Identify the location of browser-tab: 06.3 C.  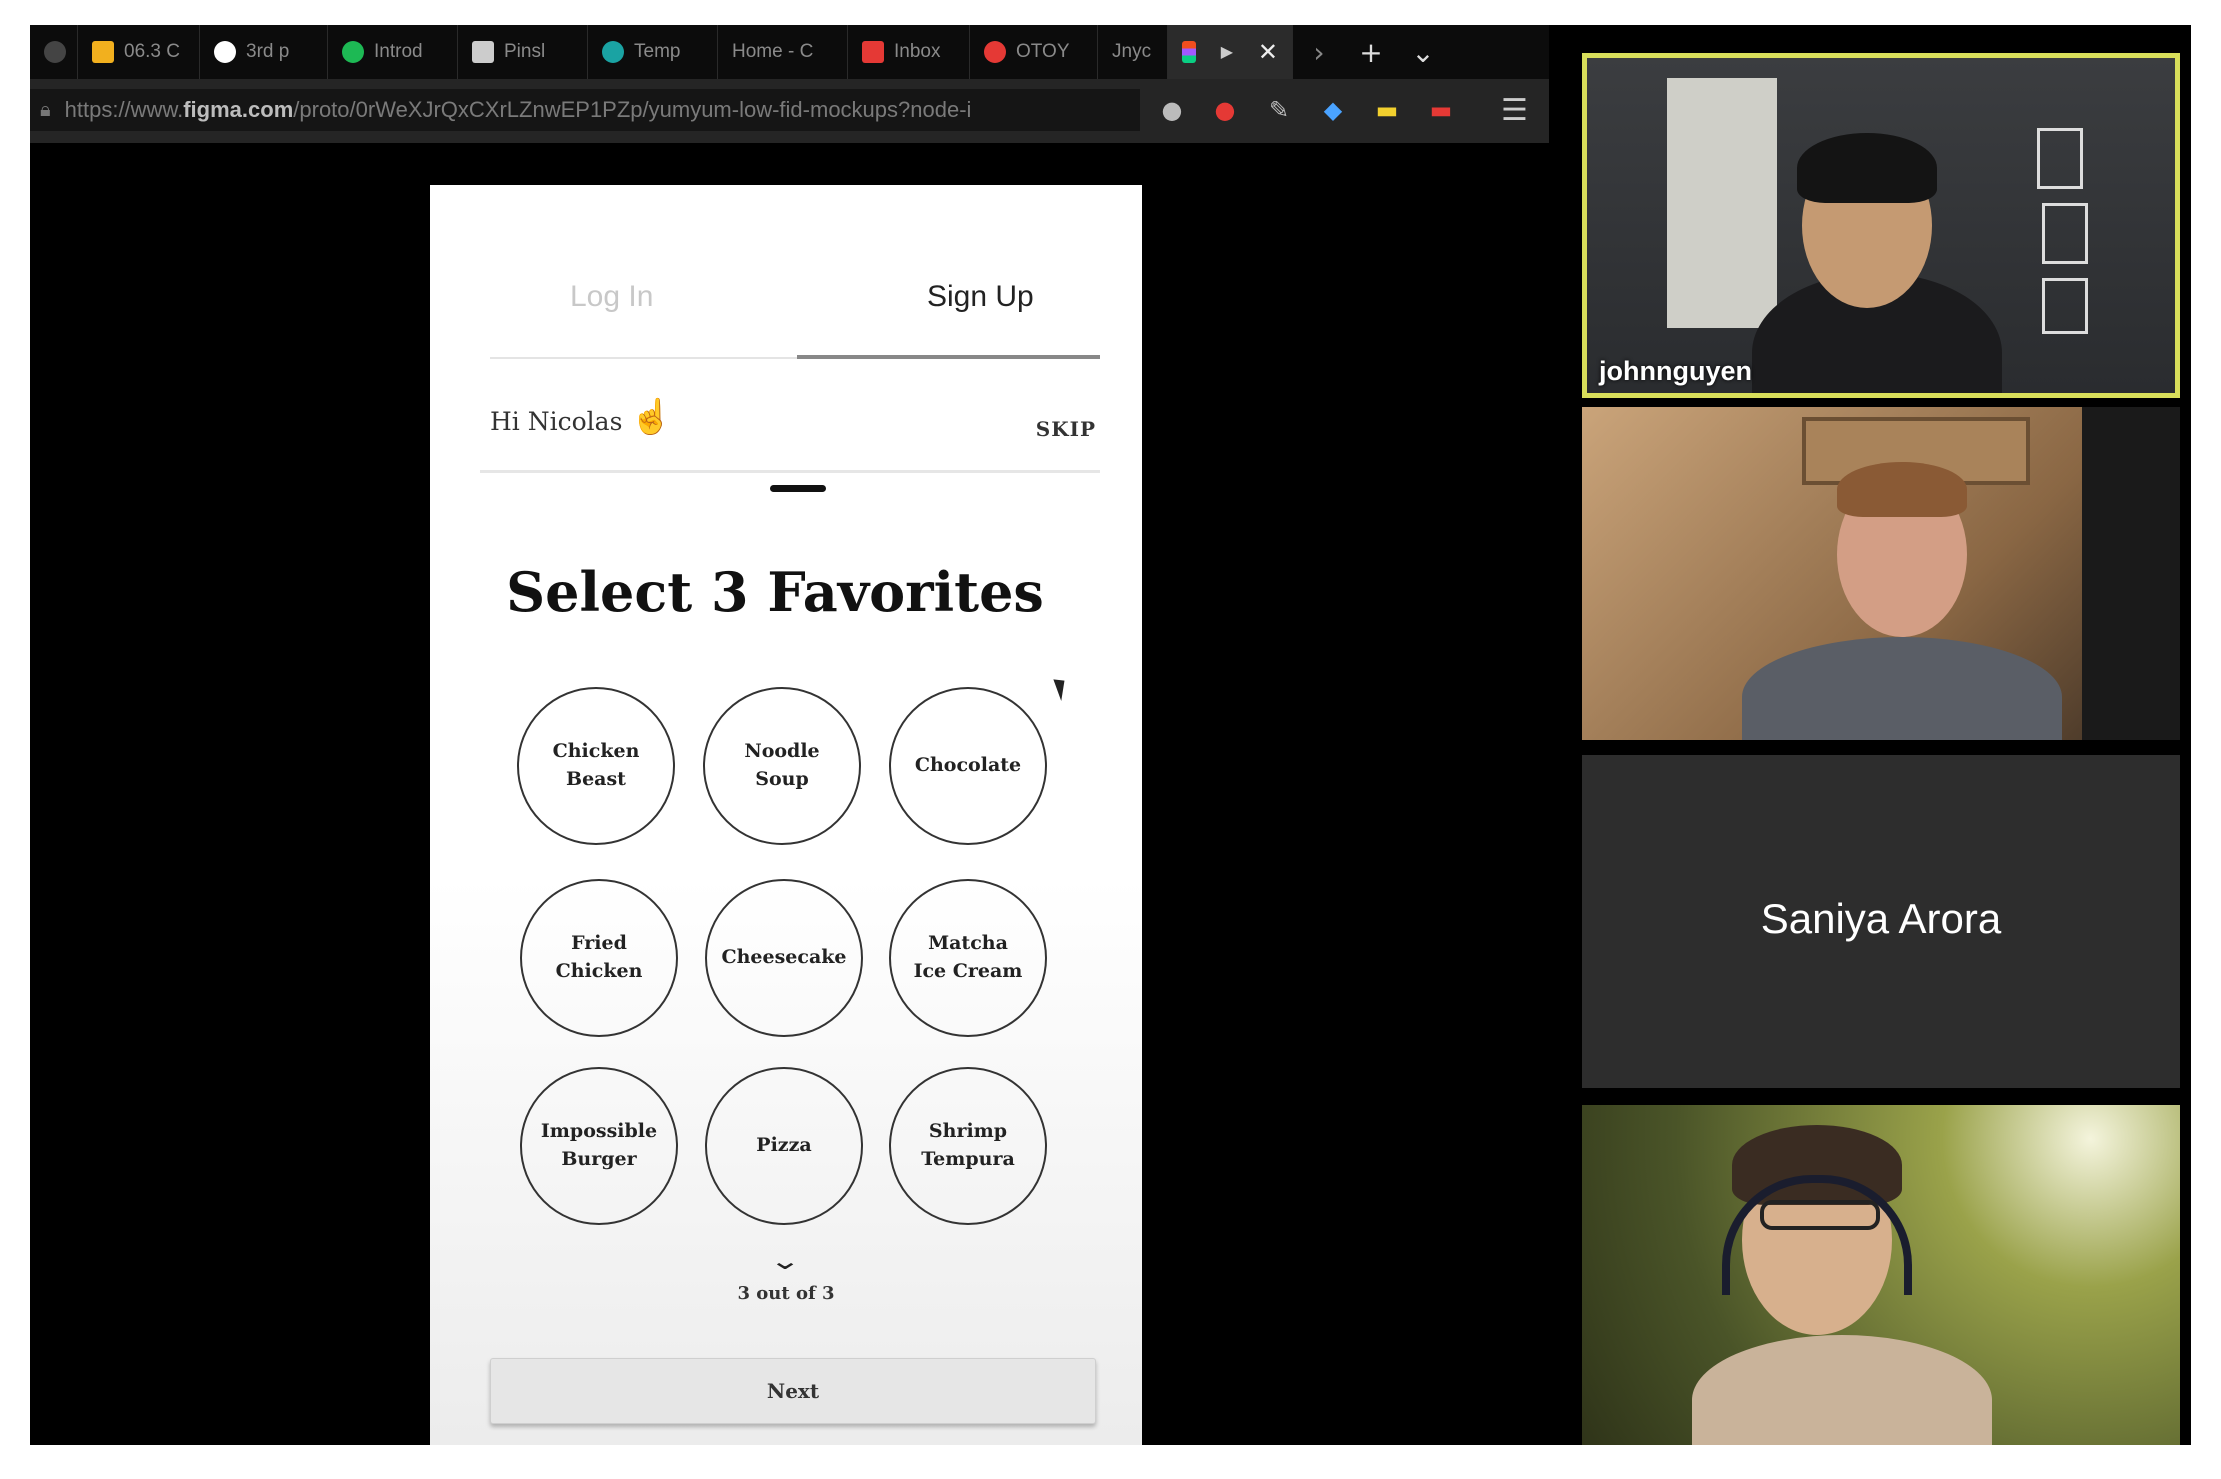
(139, 52).